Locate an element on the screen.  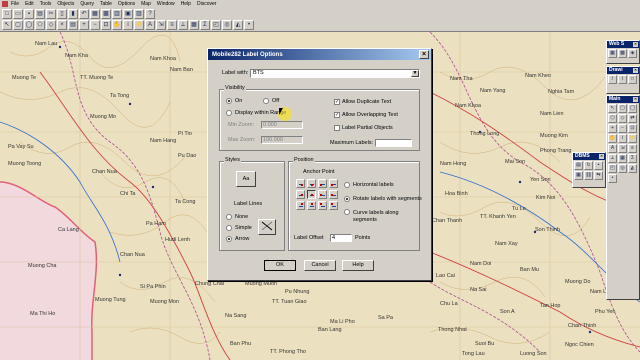
boundary-select-icon: ◇ is located at coordinates (51, 25).